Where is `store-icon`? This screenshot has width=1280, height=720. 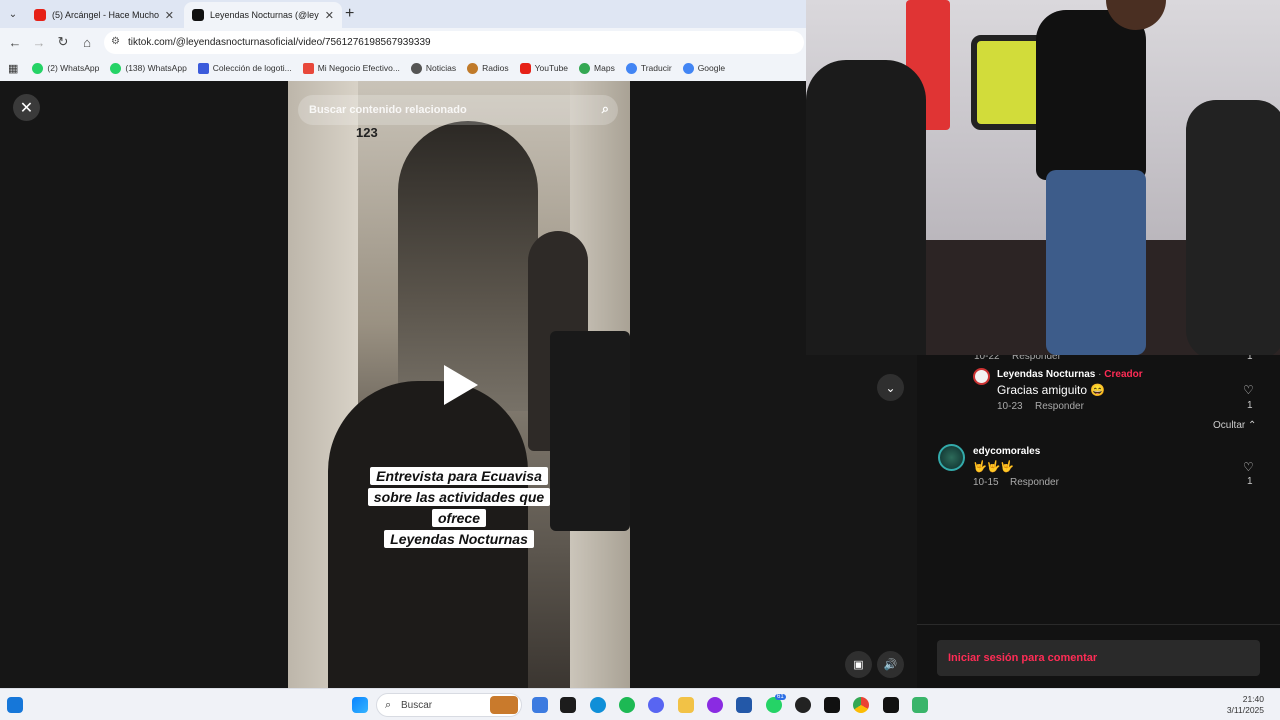 store-icon is located at coordinates (744, 705).